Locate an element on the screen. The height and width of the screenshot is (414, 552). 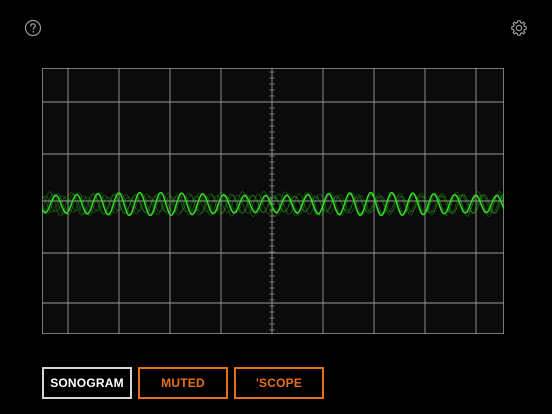
muted-button-label: MUTED is located at coordinates (183, 383).